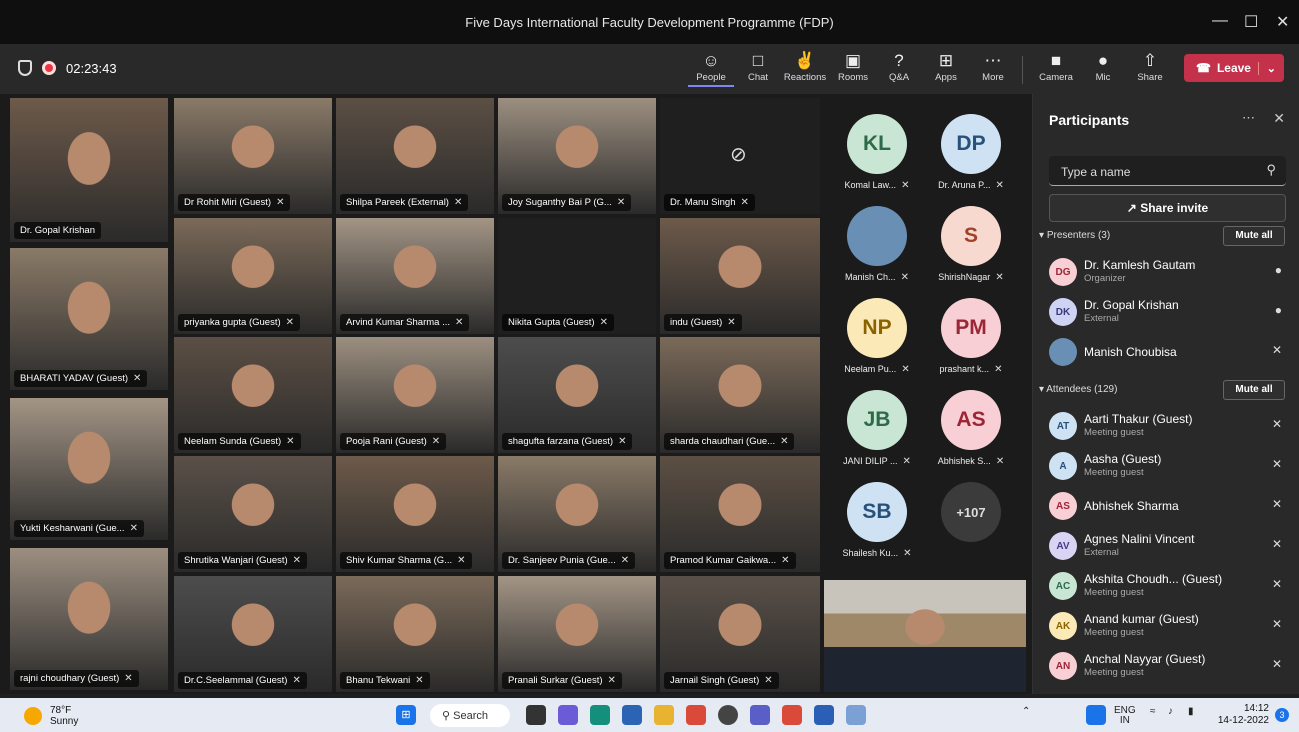 This screenshot has width=1299, height=732. I want to click on avatar-tile: KL Komal Law... ✕, so click(877, 148).